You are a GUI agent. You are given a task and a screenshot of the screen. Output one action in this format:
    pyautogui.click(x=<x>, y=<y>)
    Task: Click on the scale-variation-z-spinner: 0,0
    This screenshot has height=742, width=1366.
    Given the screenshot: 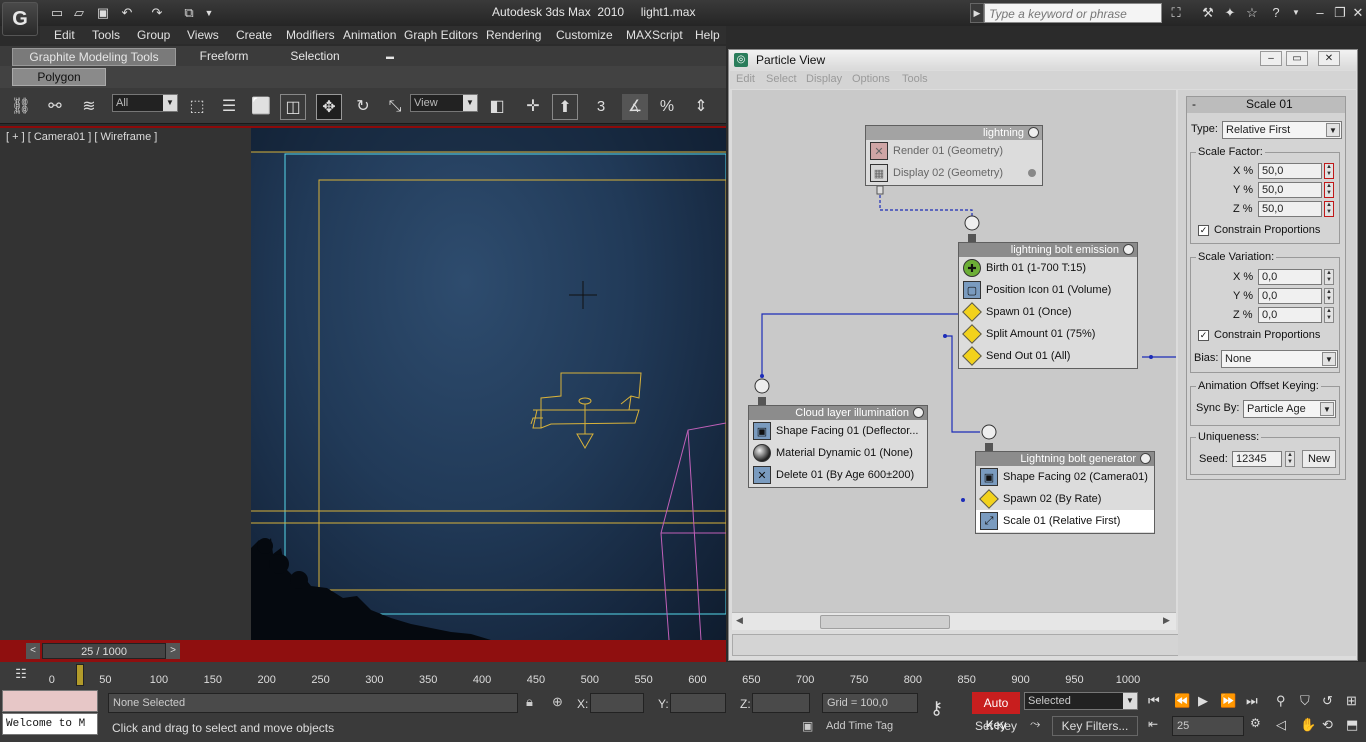 What is the action you would take?
    pyautogui.click(x=1290, y=315)
    